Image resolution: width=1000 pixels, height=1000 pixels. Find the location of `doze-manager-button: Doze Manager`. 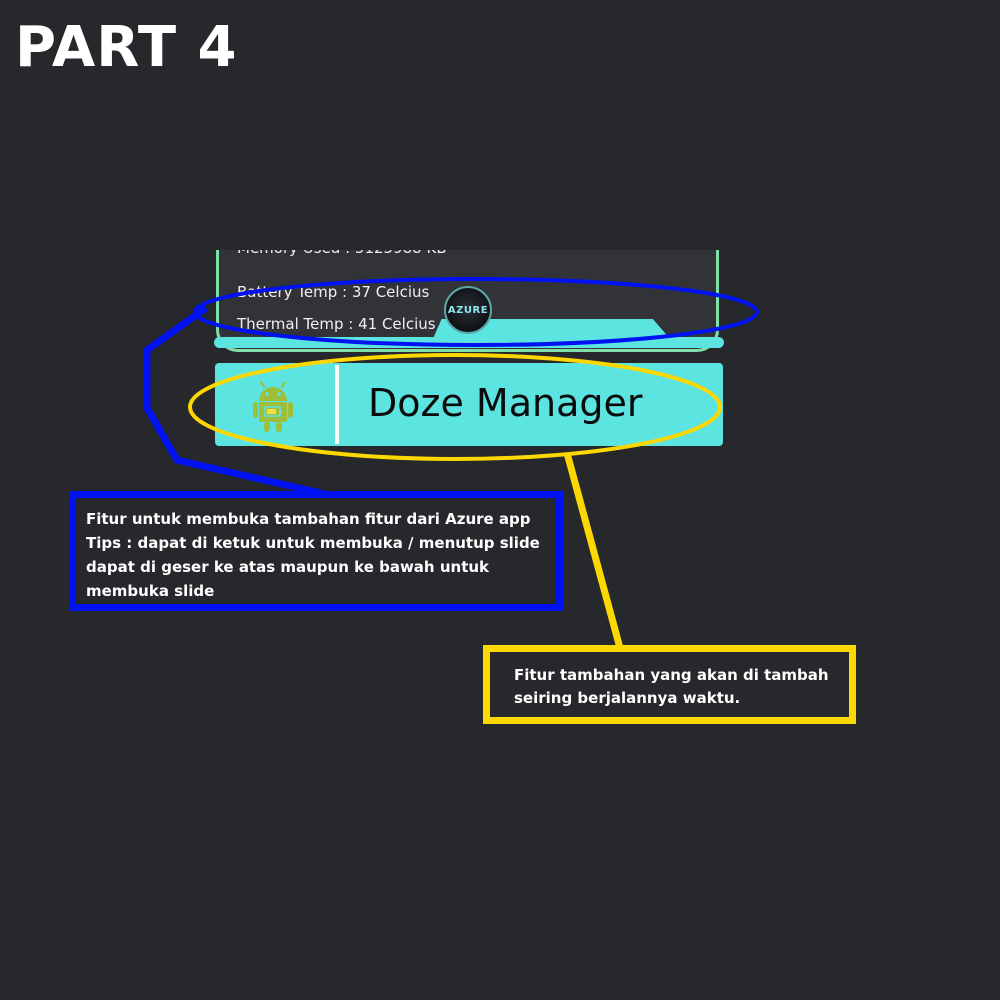

doze-manager-button: Doze Manager is located at coordinates (469, 404).